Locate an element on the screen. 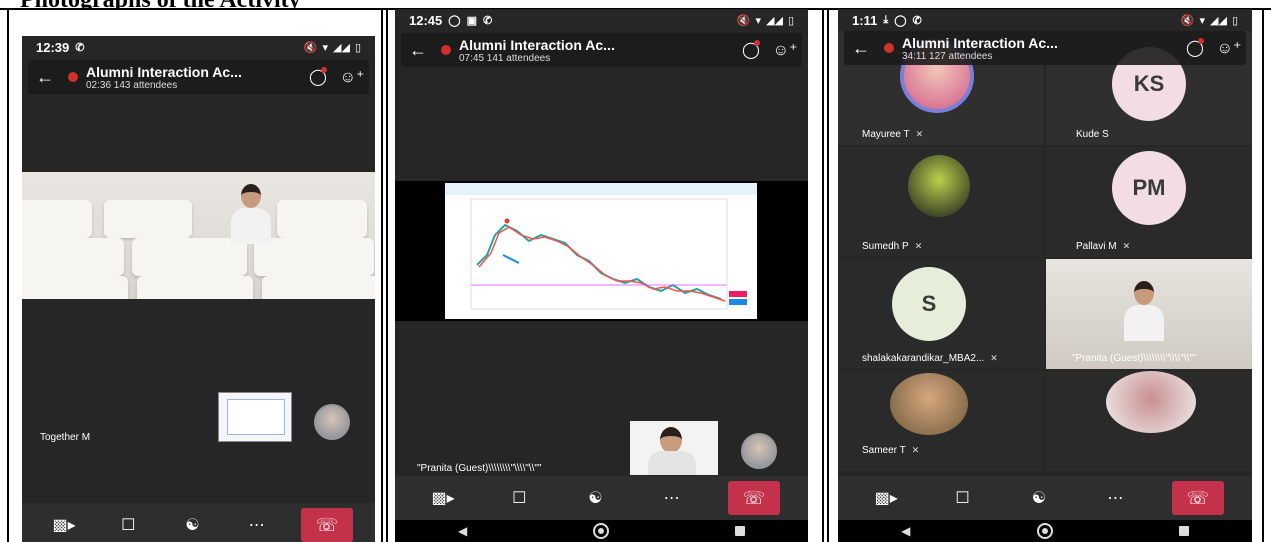 The image size is (1271, 542). mute-icon: 🔇 is located at coordinates (743, 20).